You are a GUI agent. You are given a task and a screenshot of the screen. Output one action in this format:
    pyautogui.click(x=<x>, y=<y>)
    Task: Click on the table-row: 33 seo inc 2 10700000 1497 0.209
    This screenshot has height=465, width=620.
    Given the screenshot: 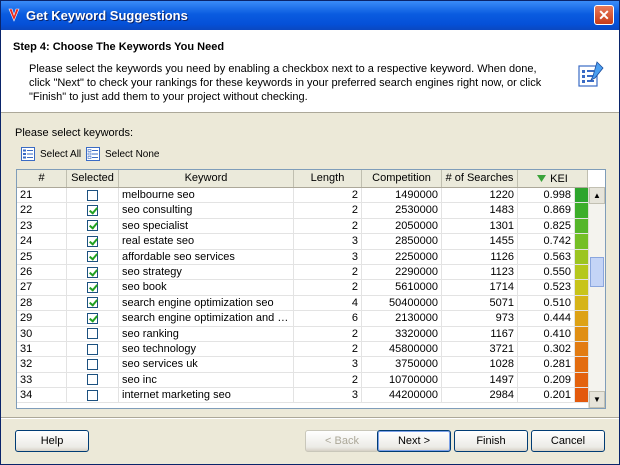 What is the action you would take?
    pyautogui.click(x=302, y=380)
    